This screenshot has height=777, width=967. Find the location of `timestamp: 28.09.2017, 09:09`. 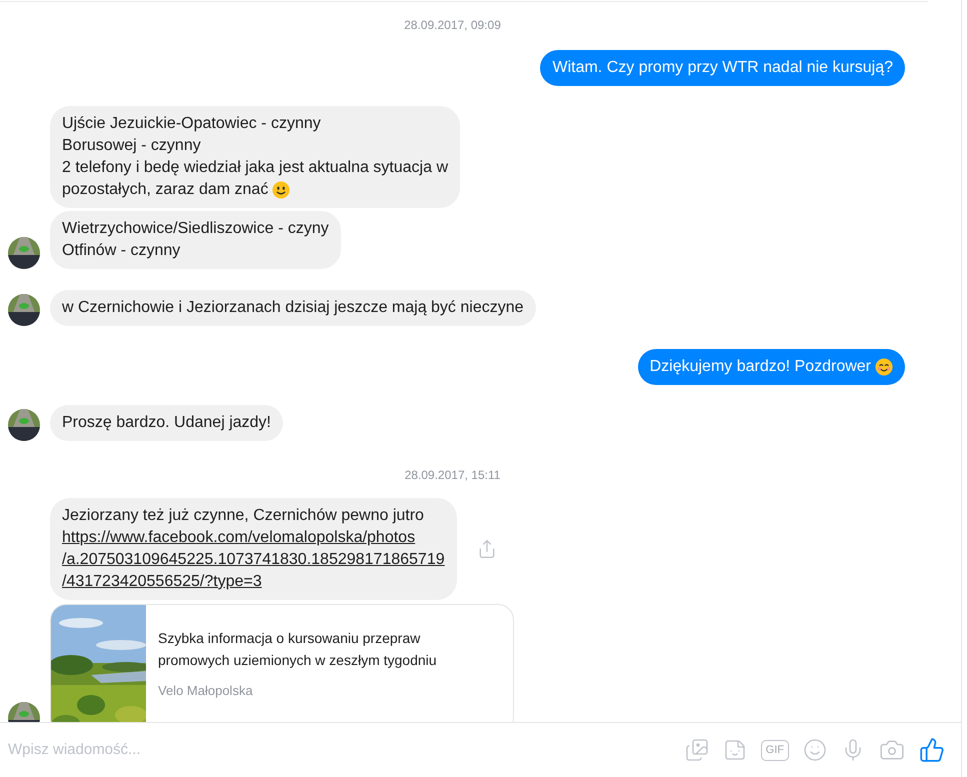

timestamp: 28.09.2017, 09:09 is located at coordinates (452, 25).